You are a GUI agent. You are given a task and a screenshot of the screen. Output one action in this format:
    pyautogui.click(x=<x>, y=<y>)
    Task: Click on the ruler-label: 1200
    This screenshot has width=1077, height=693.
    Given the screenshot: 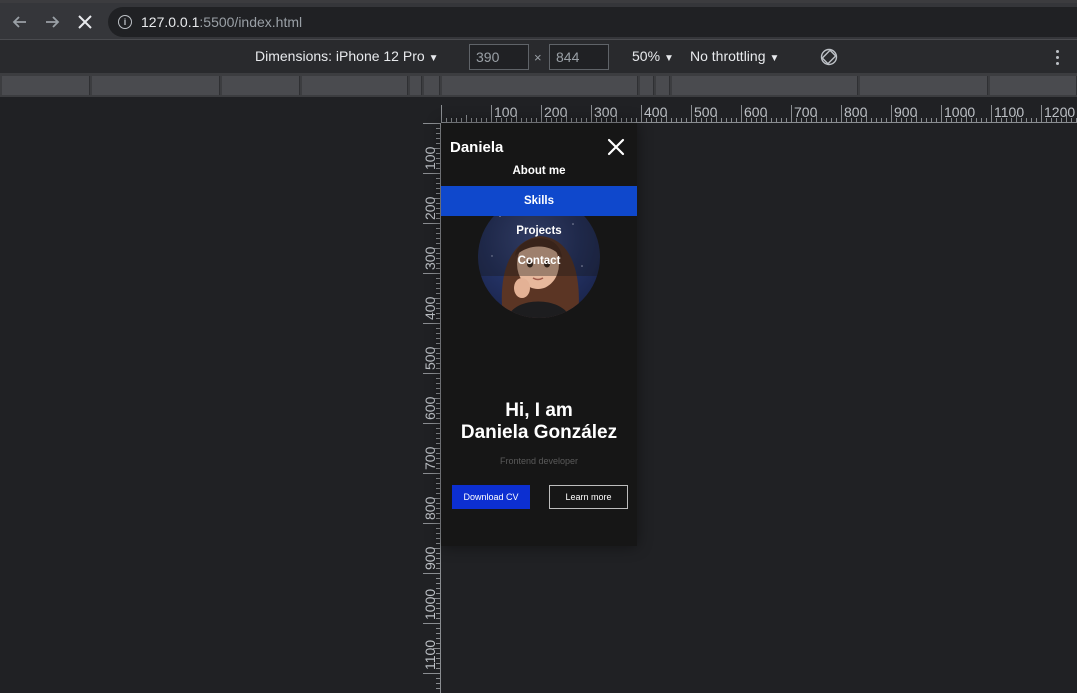 What is the action you would take?
    pyautogui.click(x=1059, y=112)
    